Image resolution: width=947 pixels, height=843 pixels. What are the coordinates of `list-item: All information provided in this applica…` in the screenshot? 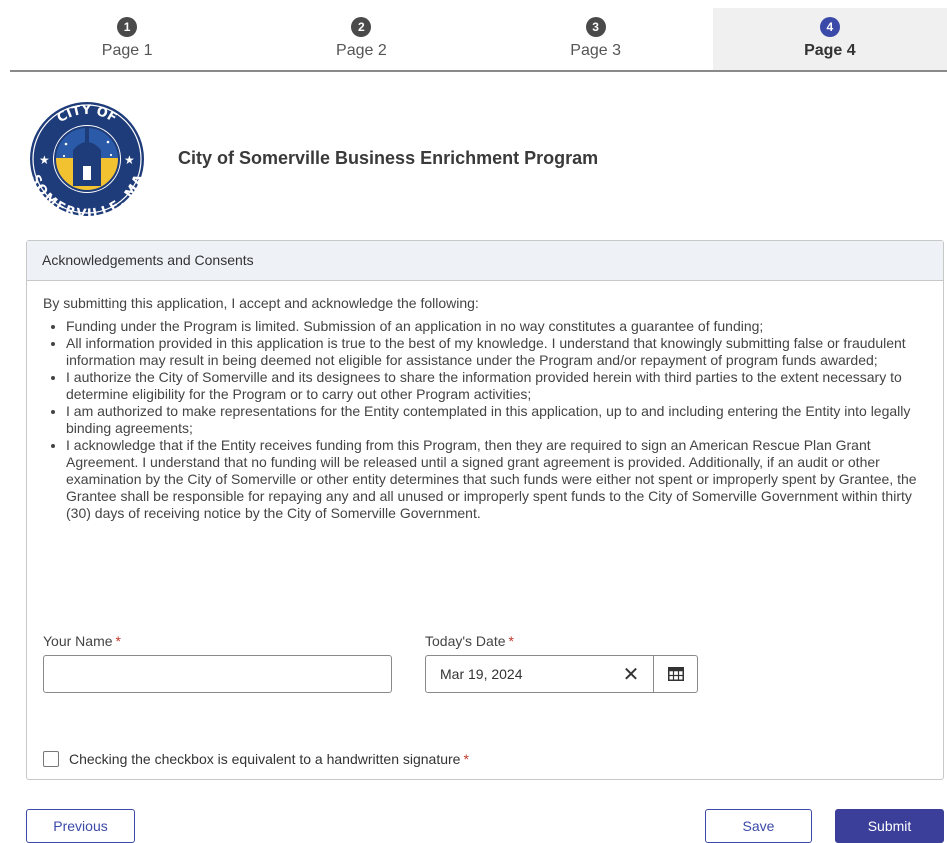 It's located at (498, 352).